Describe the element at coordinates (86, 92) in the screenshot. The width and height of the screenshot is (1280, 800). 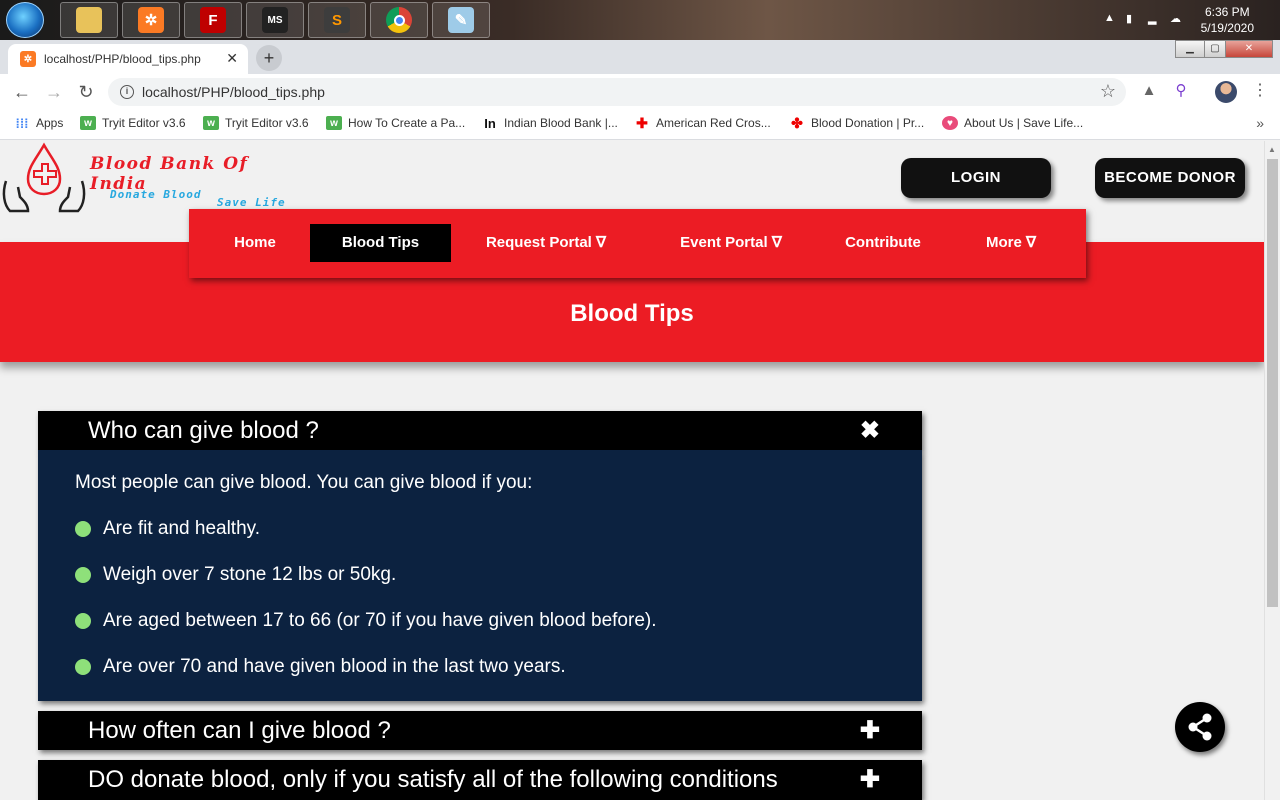
I see `reload-icon: ↻` at that location.